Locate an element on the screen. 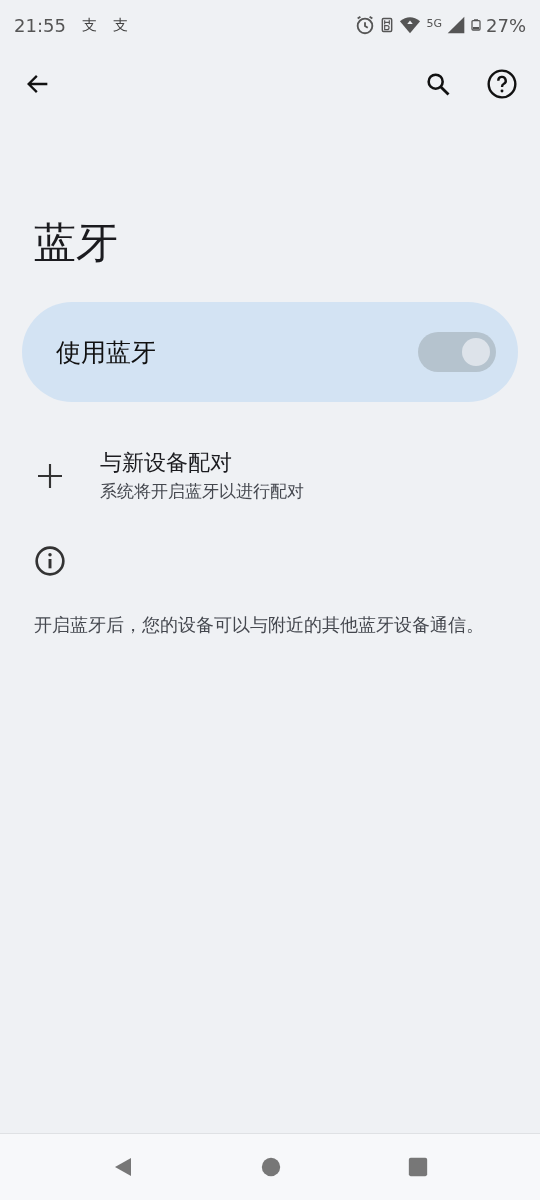  page-title: 蓝牙 is located at coordinates (76, 243).